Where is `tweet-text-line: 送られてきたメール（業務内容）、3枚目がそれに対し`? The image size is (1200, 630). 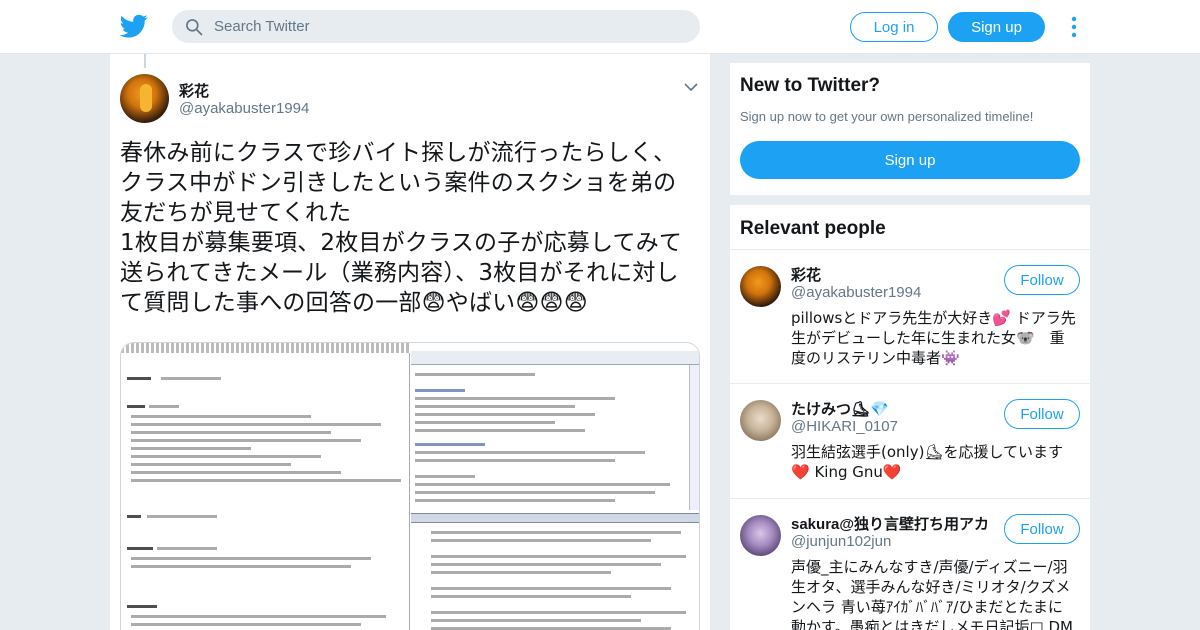 tweet-text-line: 送られてきたメール（業務内容）、3枚目がそれに対し is located at coordinates (399, 273).